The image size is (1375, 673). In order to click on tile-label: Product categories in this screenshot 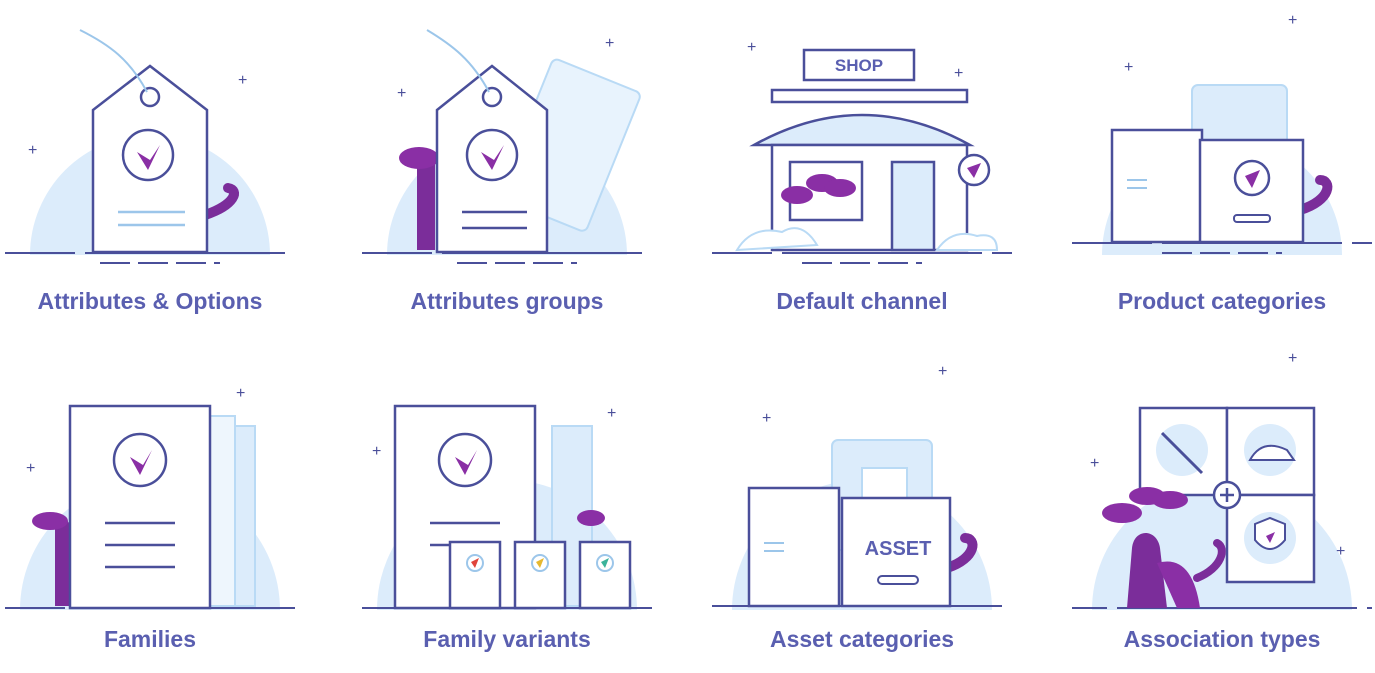, I will do `click(1222, 301)`.